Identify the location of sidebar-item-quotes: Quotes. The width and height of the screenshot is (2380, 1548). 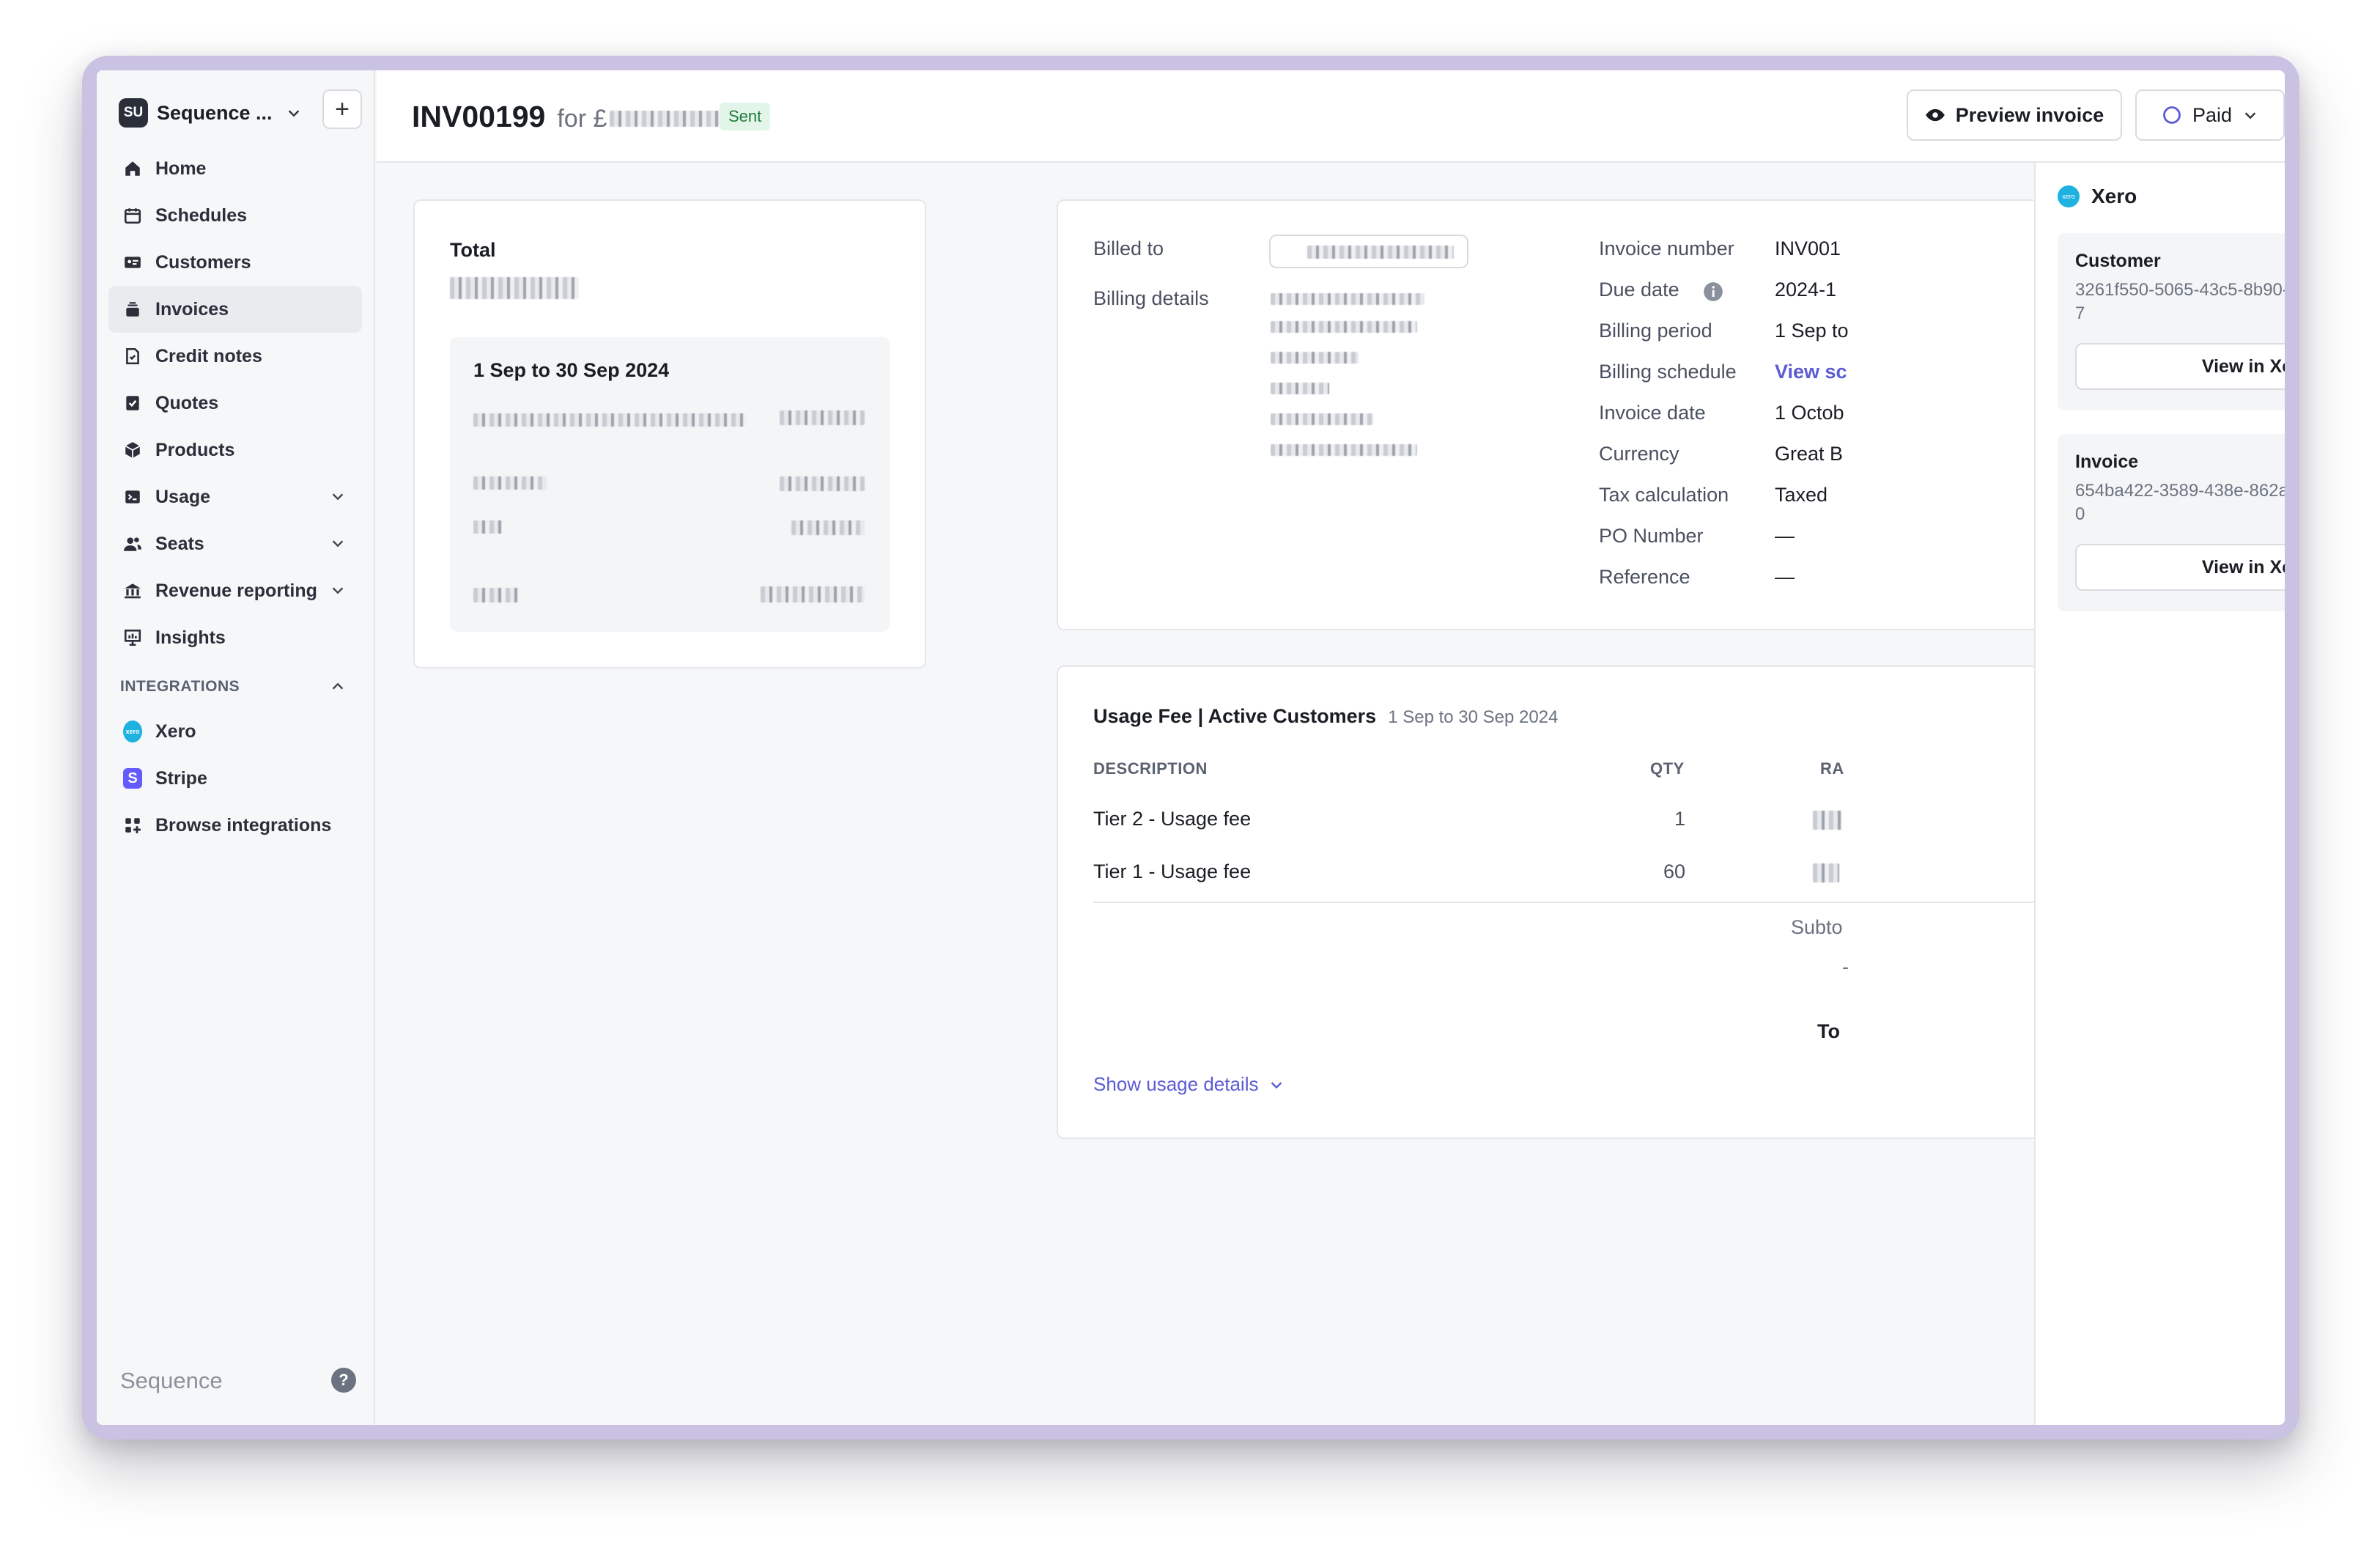
(235, 403).